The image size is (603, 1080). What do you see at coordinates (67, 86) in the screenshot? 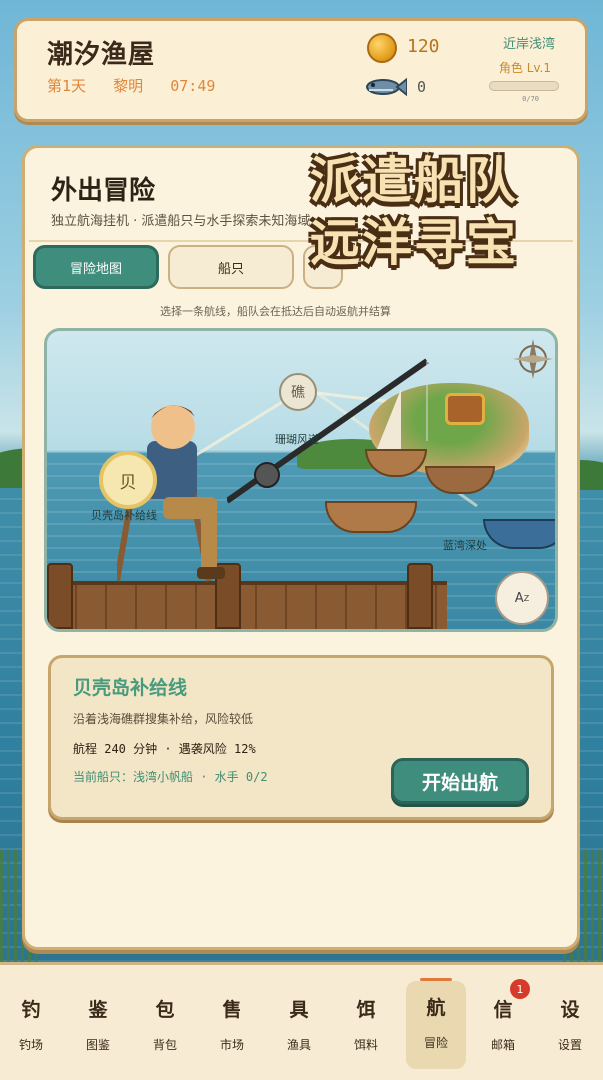
I see `day-label: 第1天` at bounding box center [67, 86].